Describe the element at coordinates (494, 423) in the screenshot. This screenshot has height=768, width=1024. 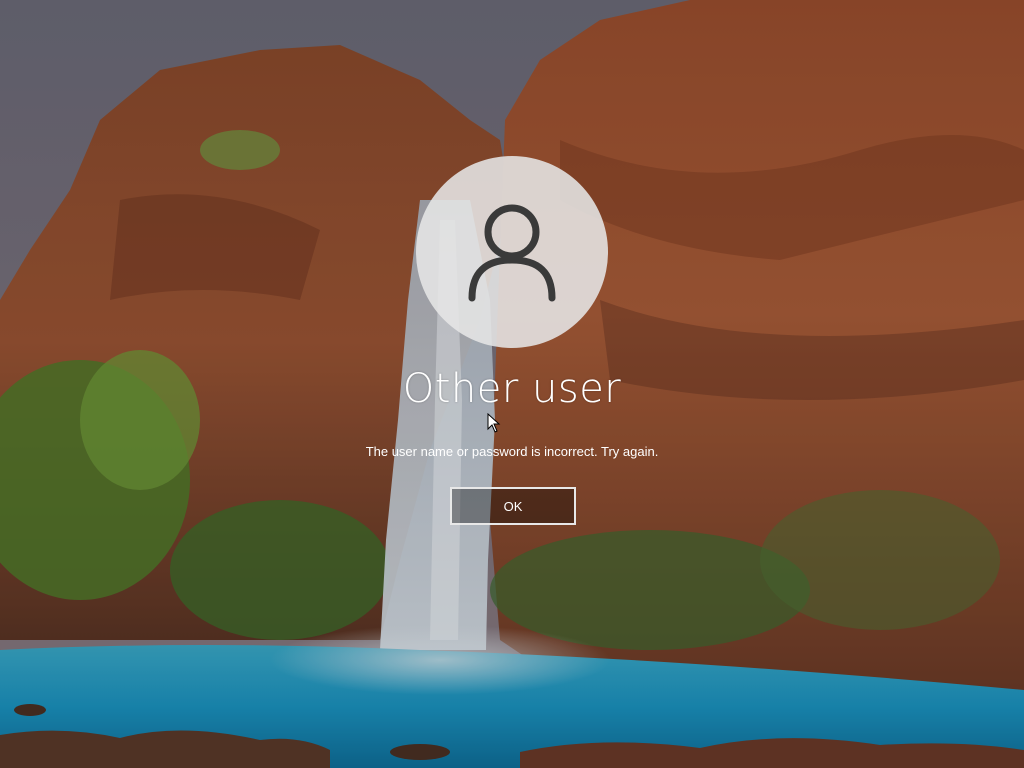
I see `mouse-cursor-icon` at that location.